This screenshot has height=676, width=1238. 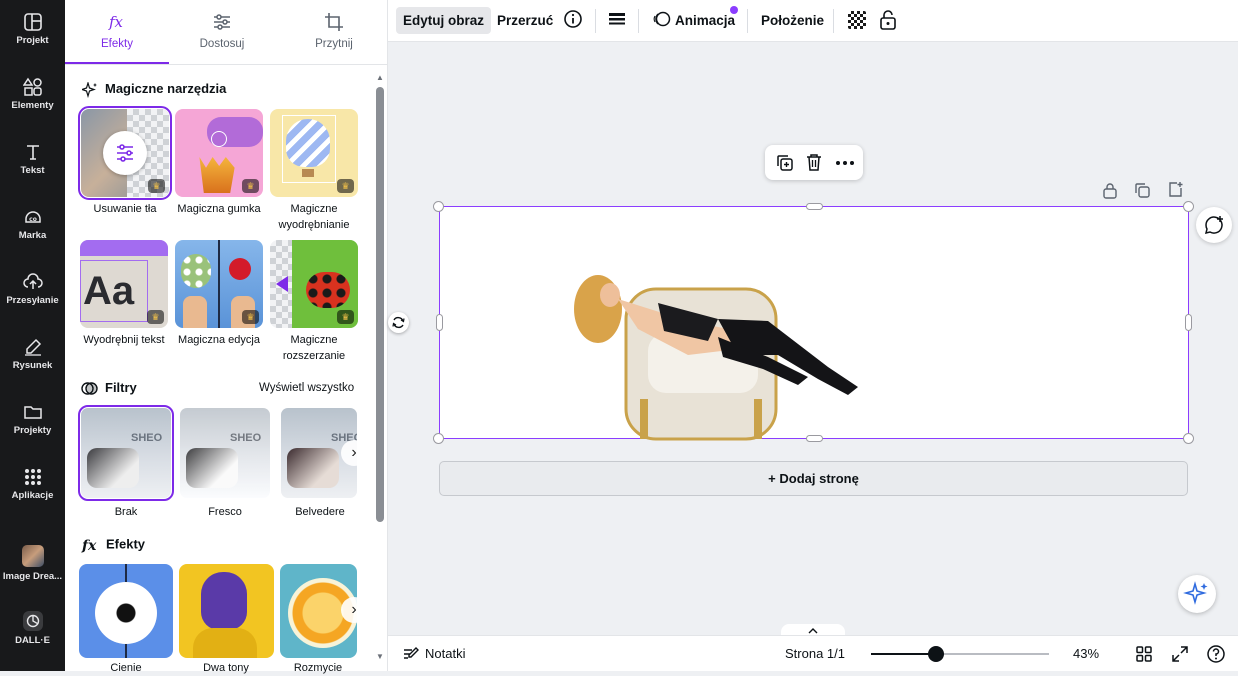 What do you see at coordinates (222, 22) in the screenshot?
I see `sliders-icon` at bounding box center [222, 22].